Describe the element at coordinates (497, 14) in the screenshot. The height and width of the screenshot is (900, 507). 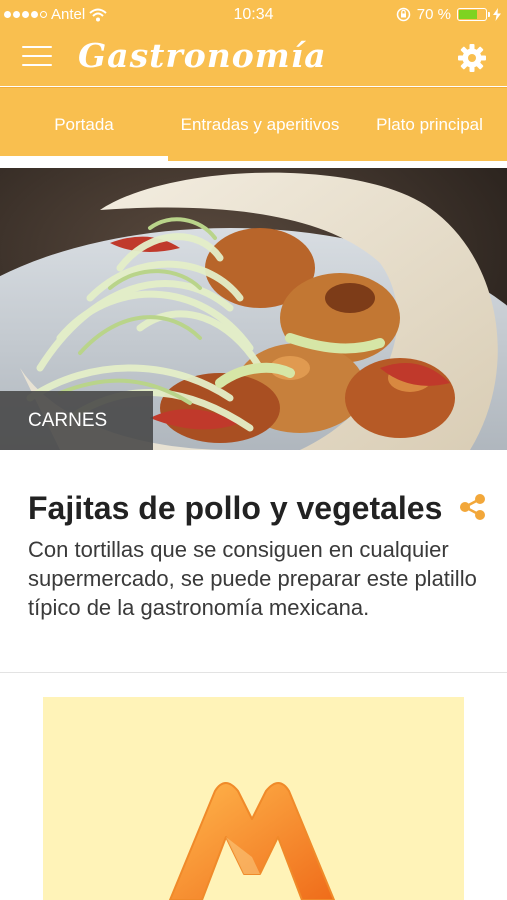
I see `charging-bolt-icon` at that location.